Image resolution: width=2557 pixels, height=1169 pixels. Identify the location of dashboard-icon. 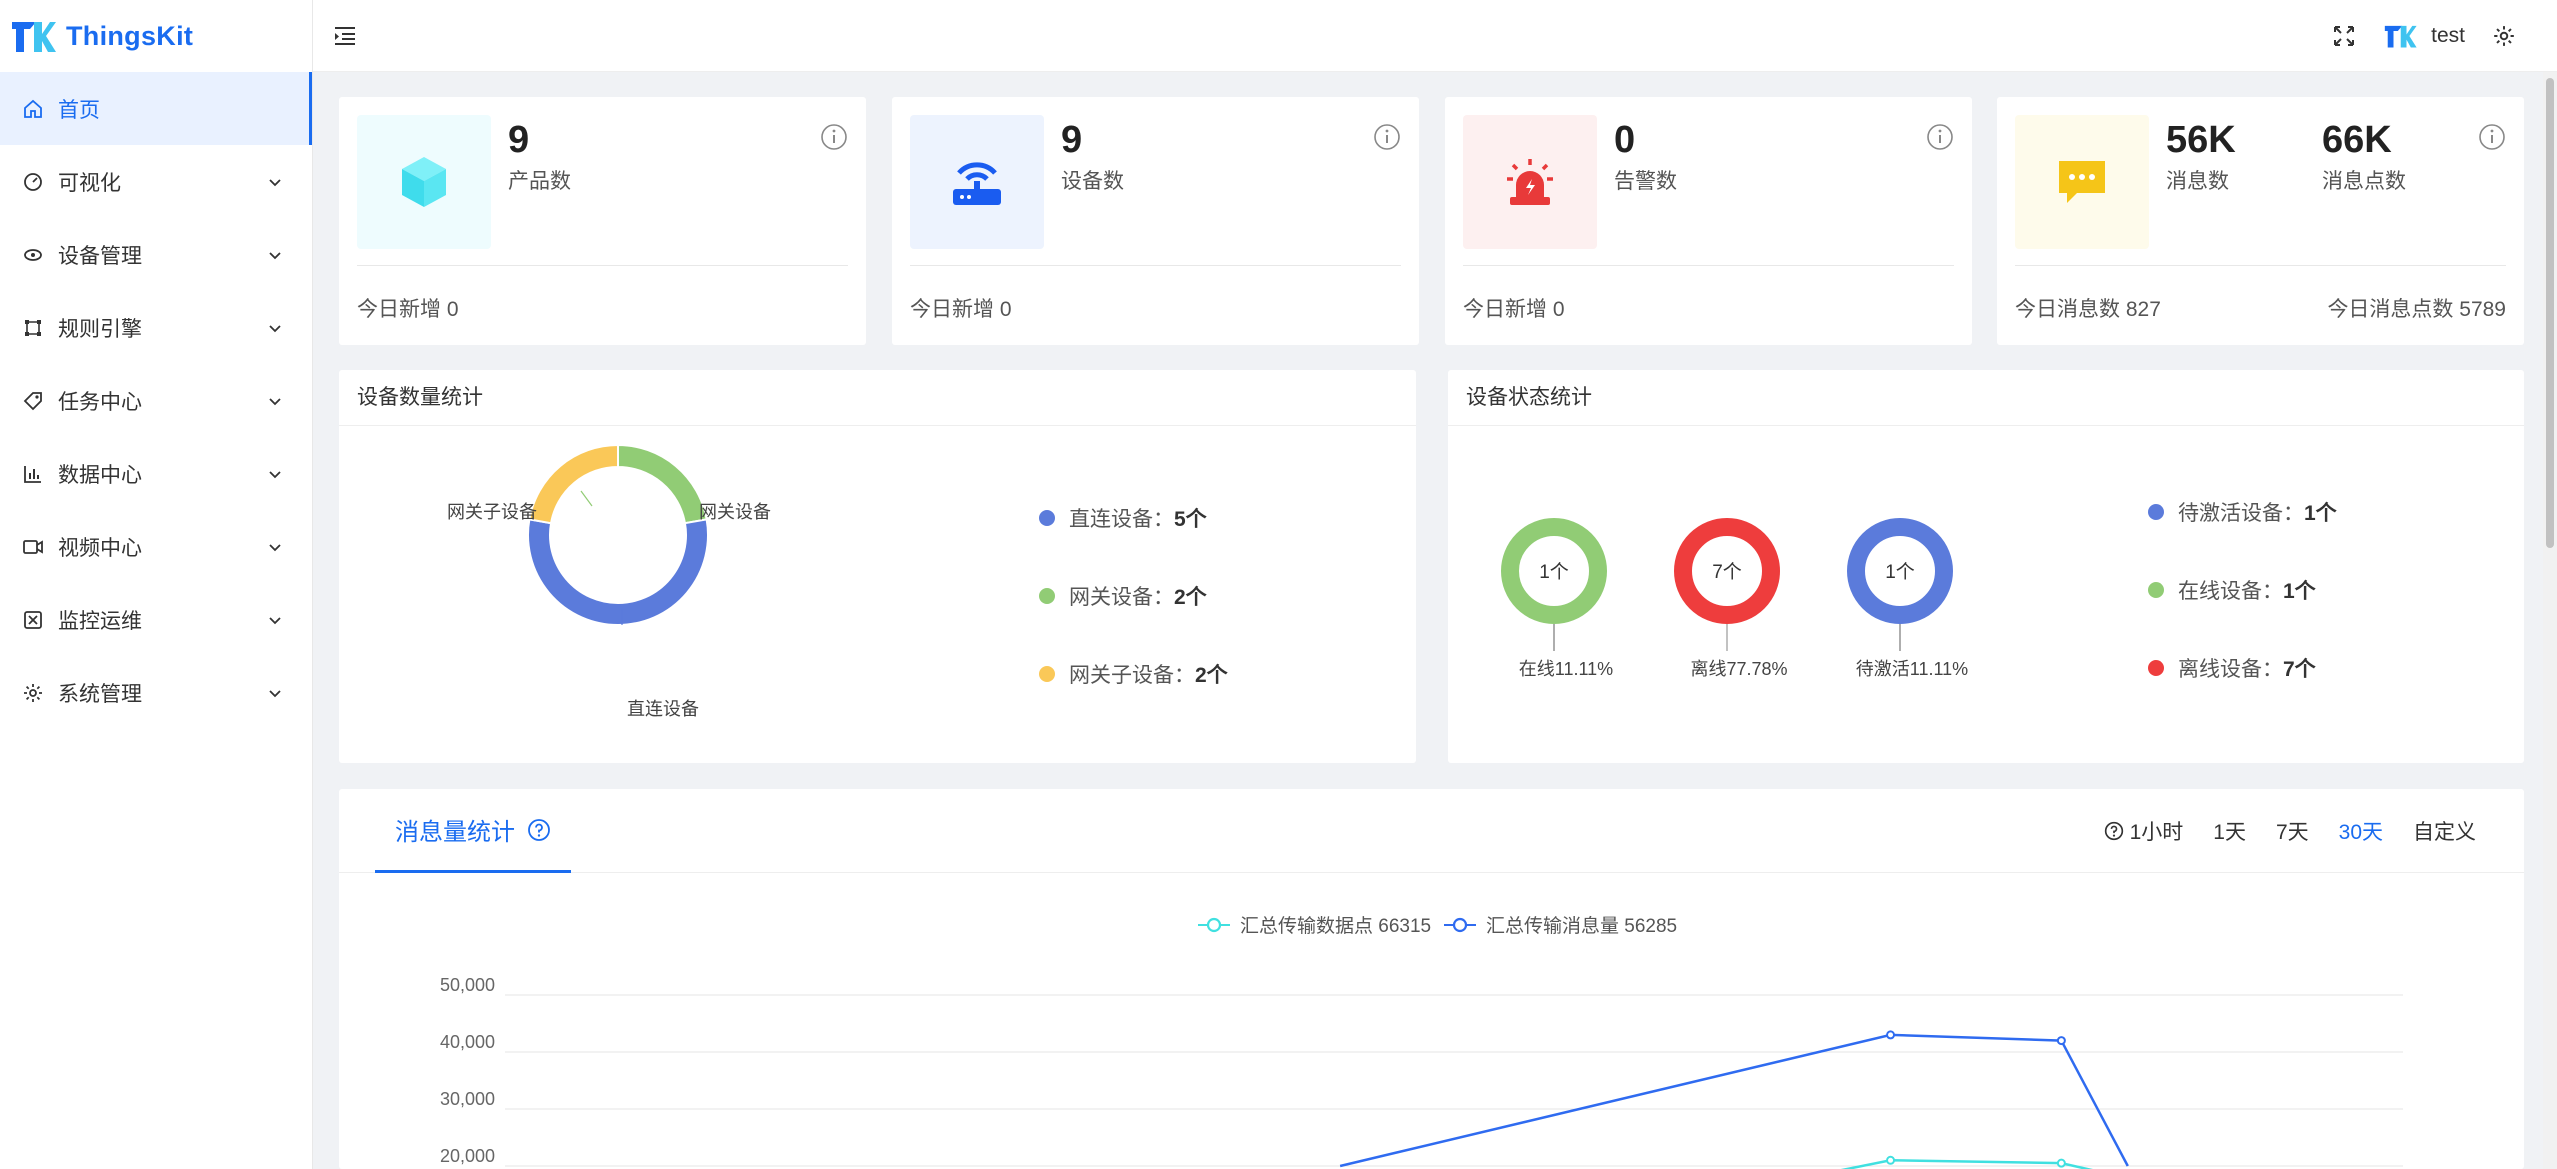
(33, 181).